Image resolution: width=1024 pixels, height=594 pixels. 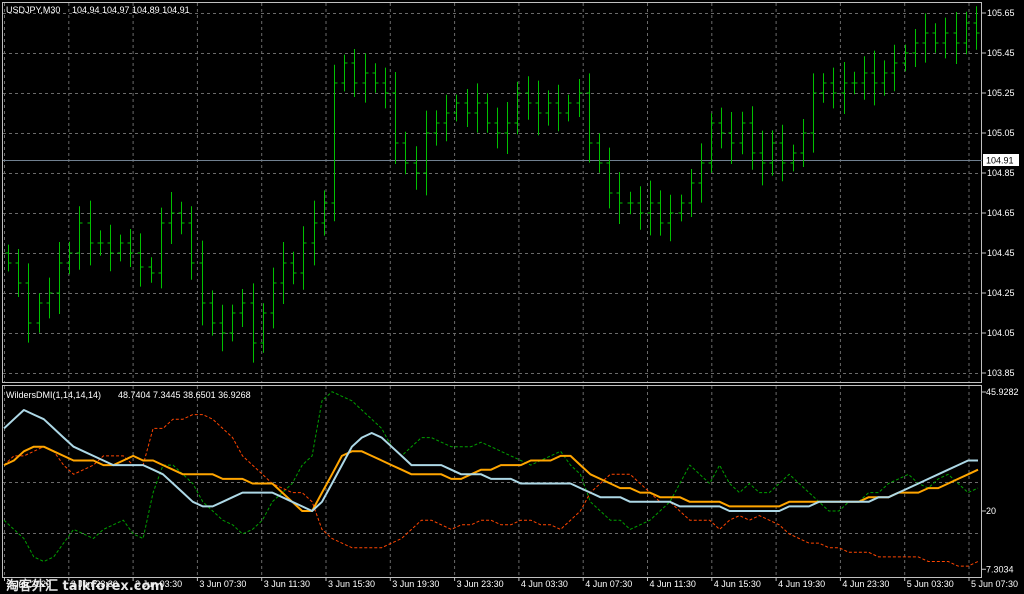 I want to click on watermark-logo: 淘客外汇 talkforex.com, so click(x=85, y=586).